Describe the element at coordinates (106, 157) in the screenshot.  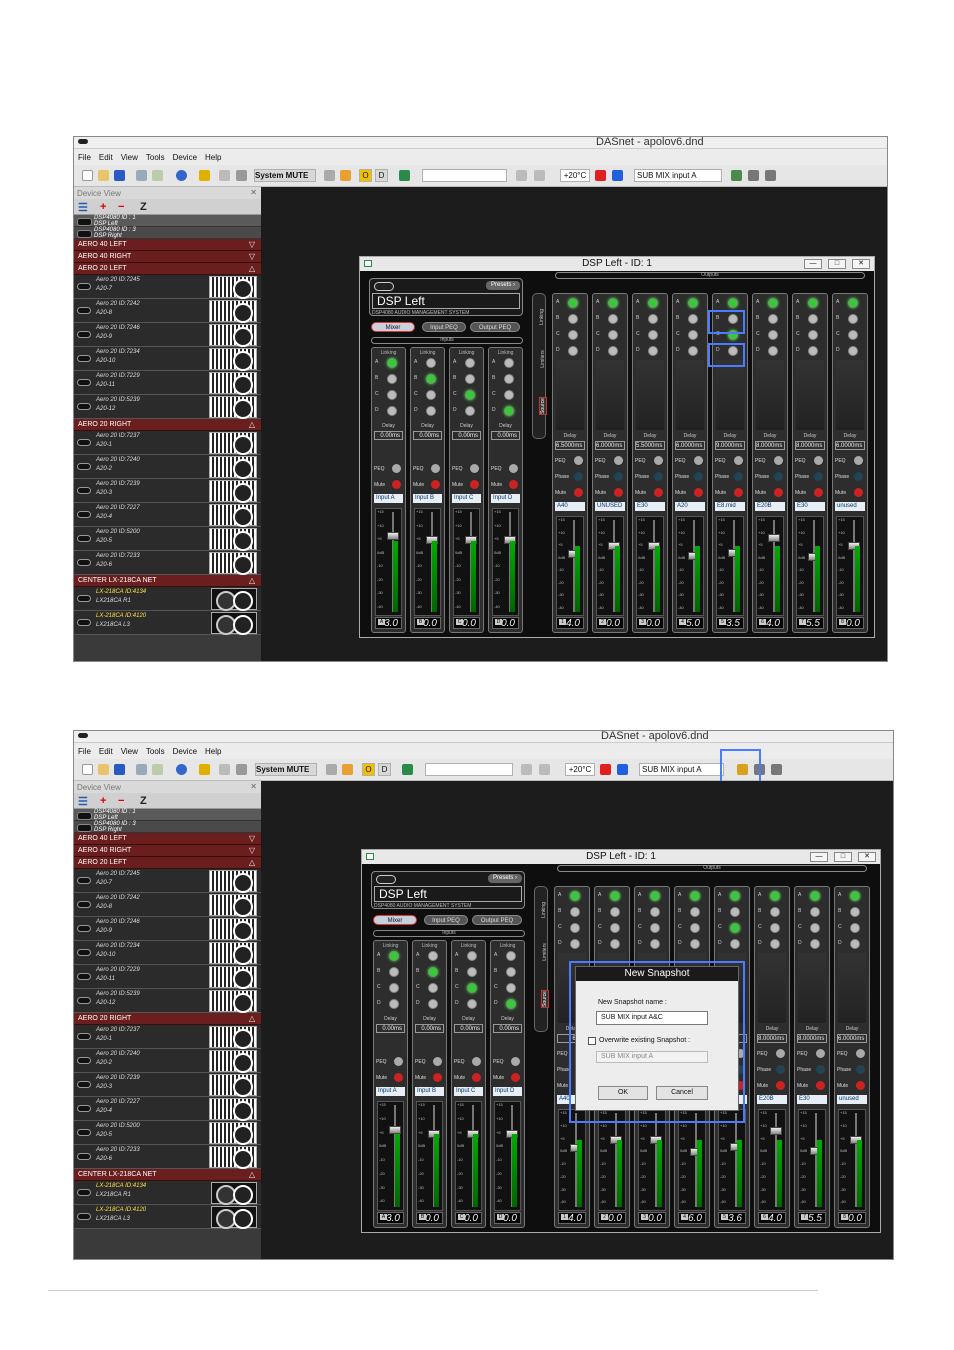
I see `menu-edit: Edit` at that location.